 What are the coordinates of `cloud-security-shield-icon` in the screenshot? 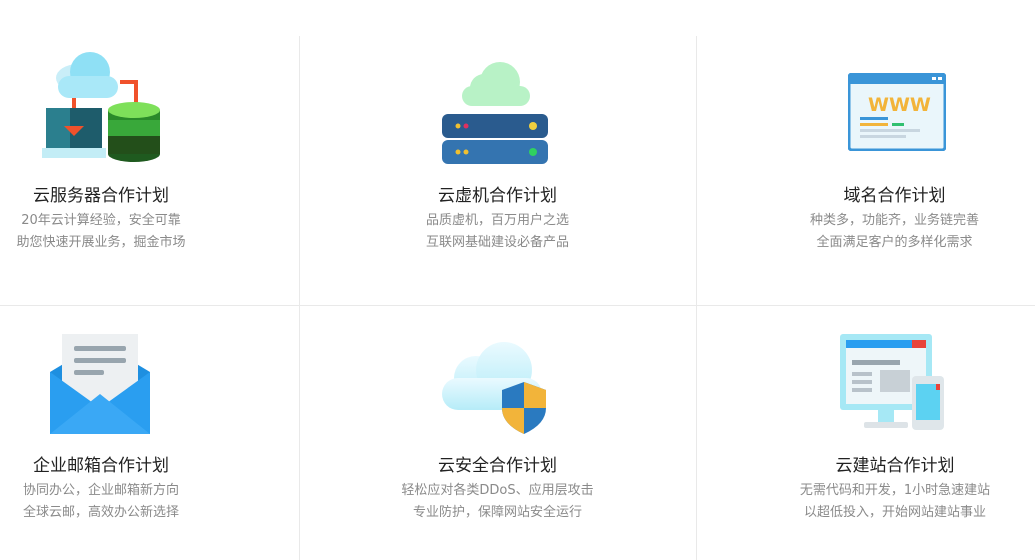 It's located at (495, 388).